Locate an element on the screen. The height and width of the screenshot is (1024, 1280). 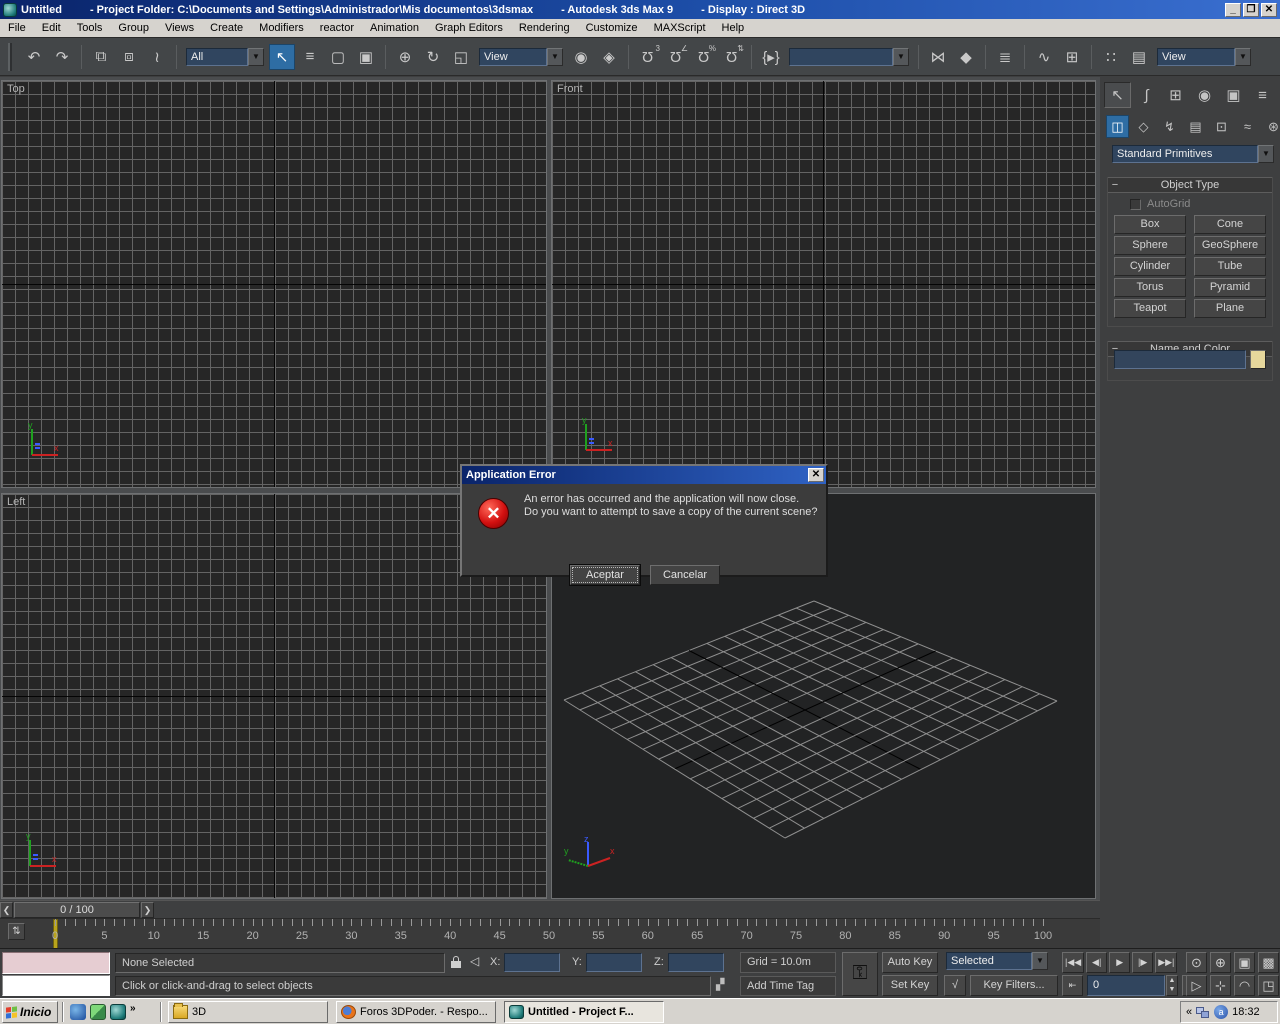
dialog-close-icon: ✕ is located at coordinates (816, 475).